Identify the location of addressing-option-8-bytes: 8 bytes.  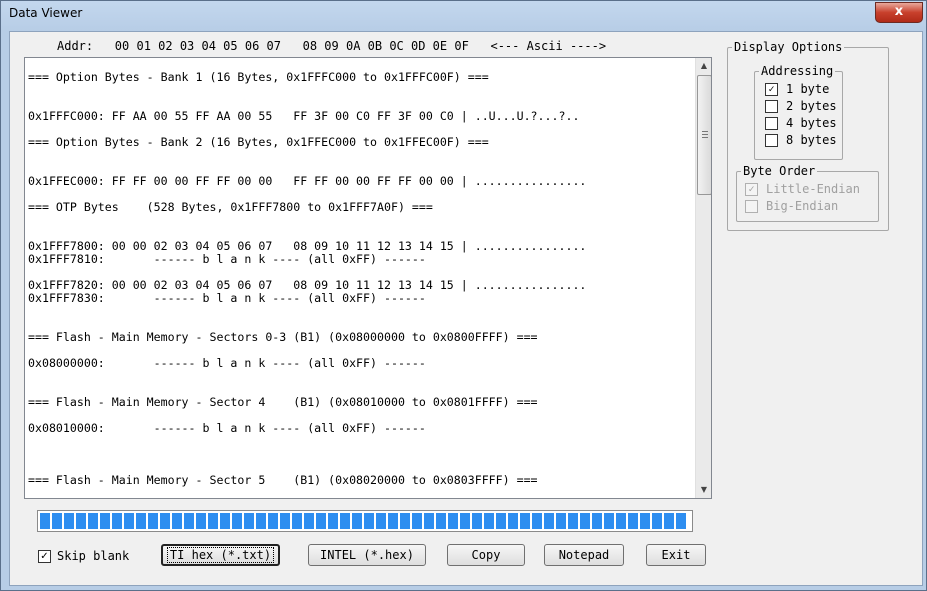
(801, 140).